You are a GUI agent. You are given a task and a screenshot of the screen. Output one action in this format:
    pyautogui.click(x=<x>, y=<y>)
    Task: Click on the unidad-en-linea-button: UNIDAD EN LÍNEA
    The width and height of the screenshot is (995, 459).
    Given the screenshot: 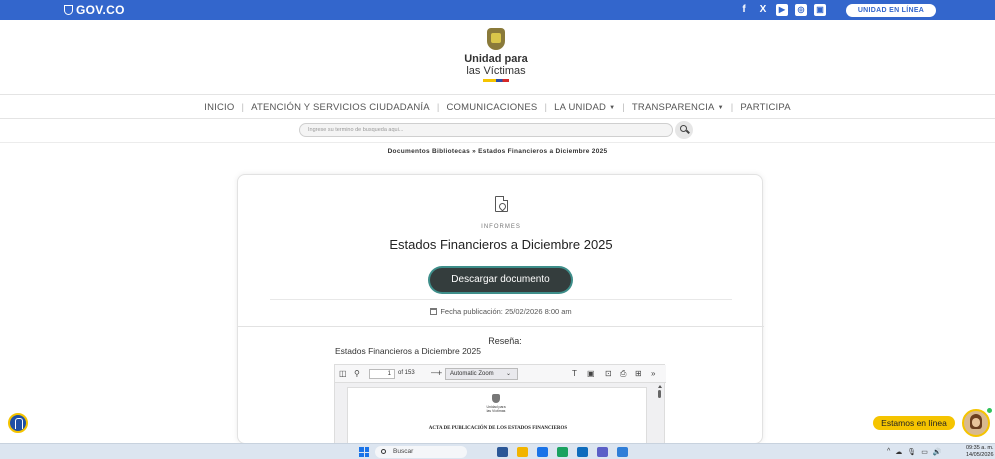 What is the action you would take?
    pyautogui.click(x=891, y=10)
    